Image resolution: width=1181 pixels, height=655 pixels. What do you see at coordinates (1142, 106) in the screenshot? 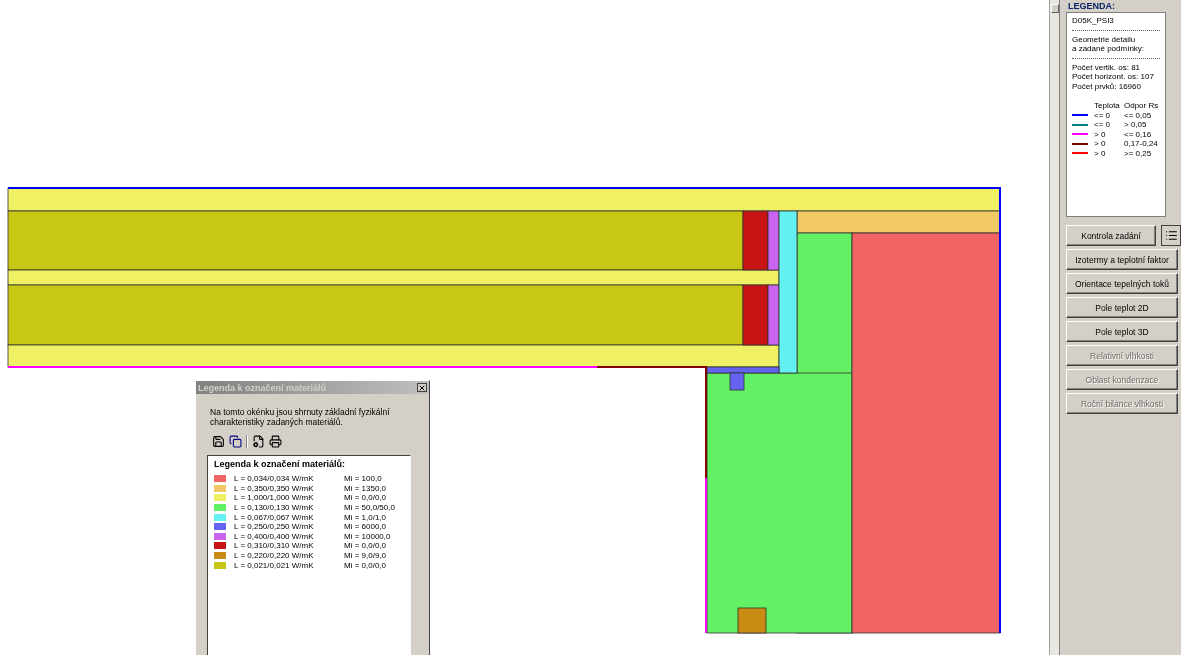
I see `column-heading: Odpor Rs` at bounding box center [1142, 106].